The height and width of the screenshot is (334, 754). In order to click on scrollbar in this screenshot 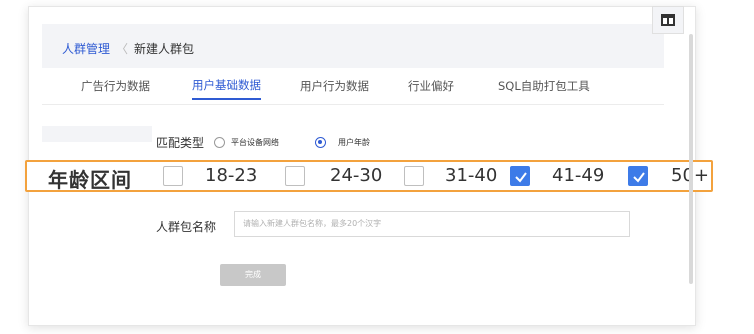, I will do `click(691, 159)`.